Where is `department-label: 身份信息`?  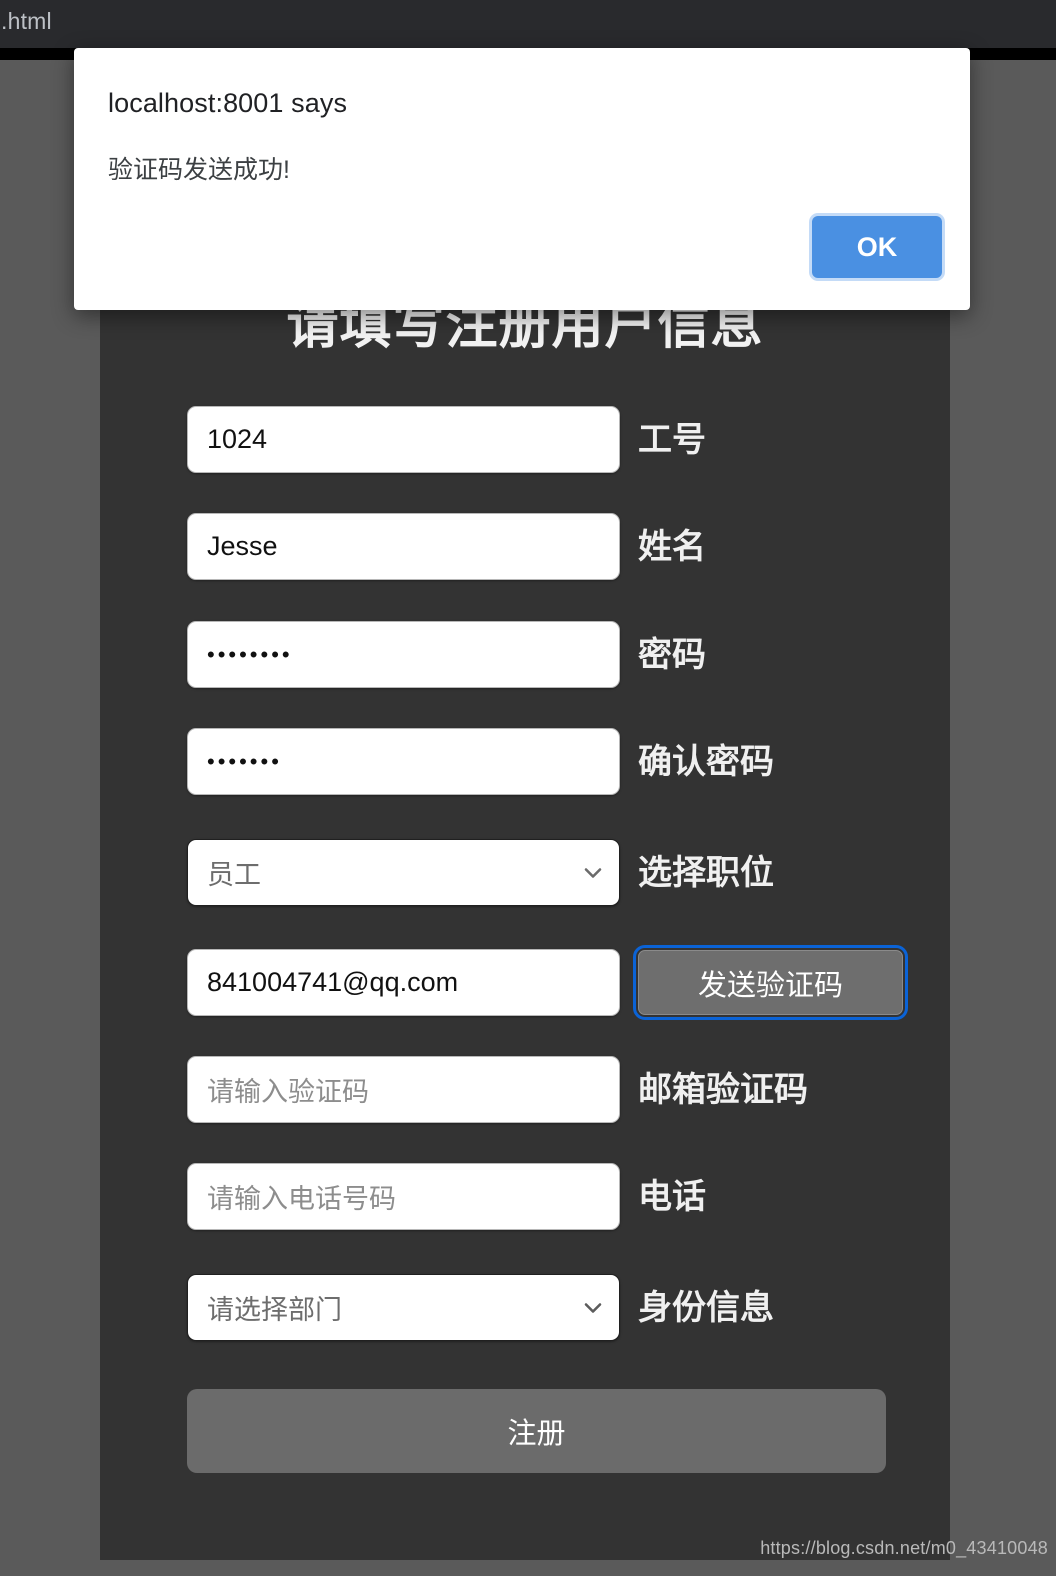 department-label: 身份信息 is located at coordinates (706, 1307).